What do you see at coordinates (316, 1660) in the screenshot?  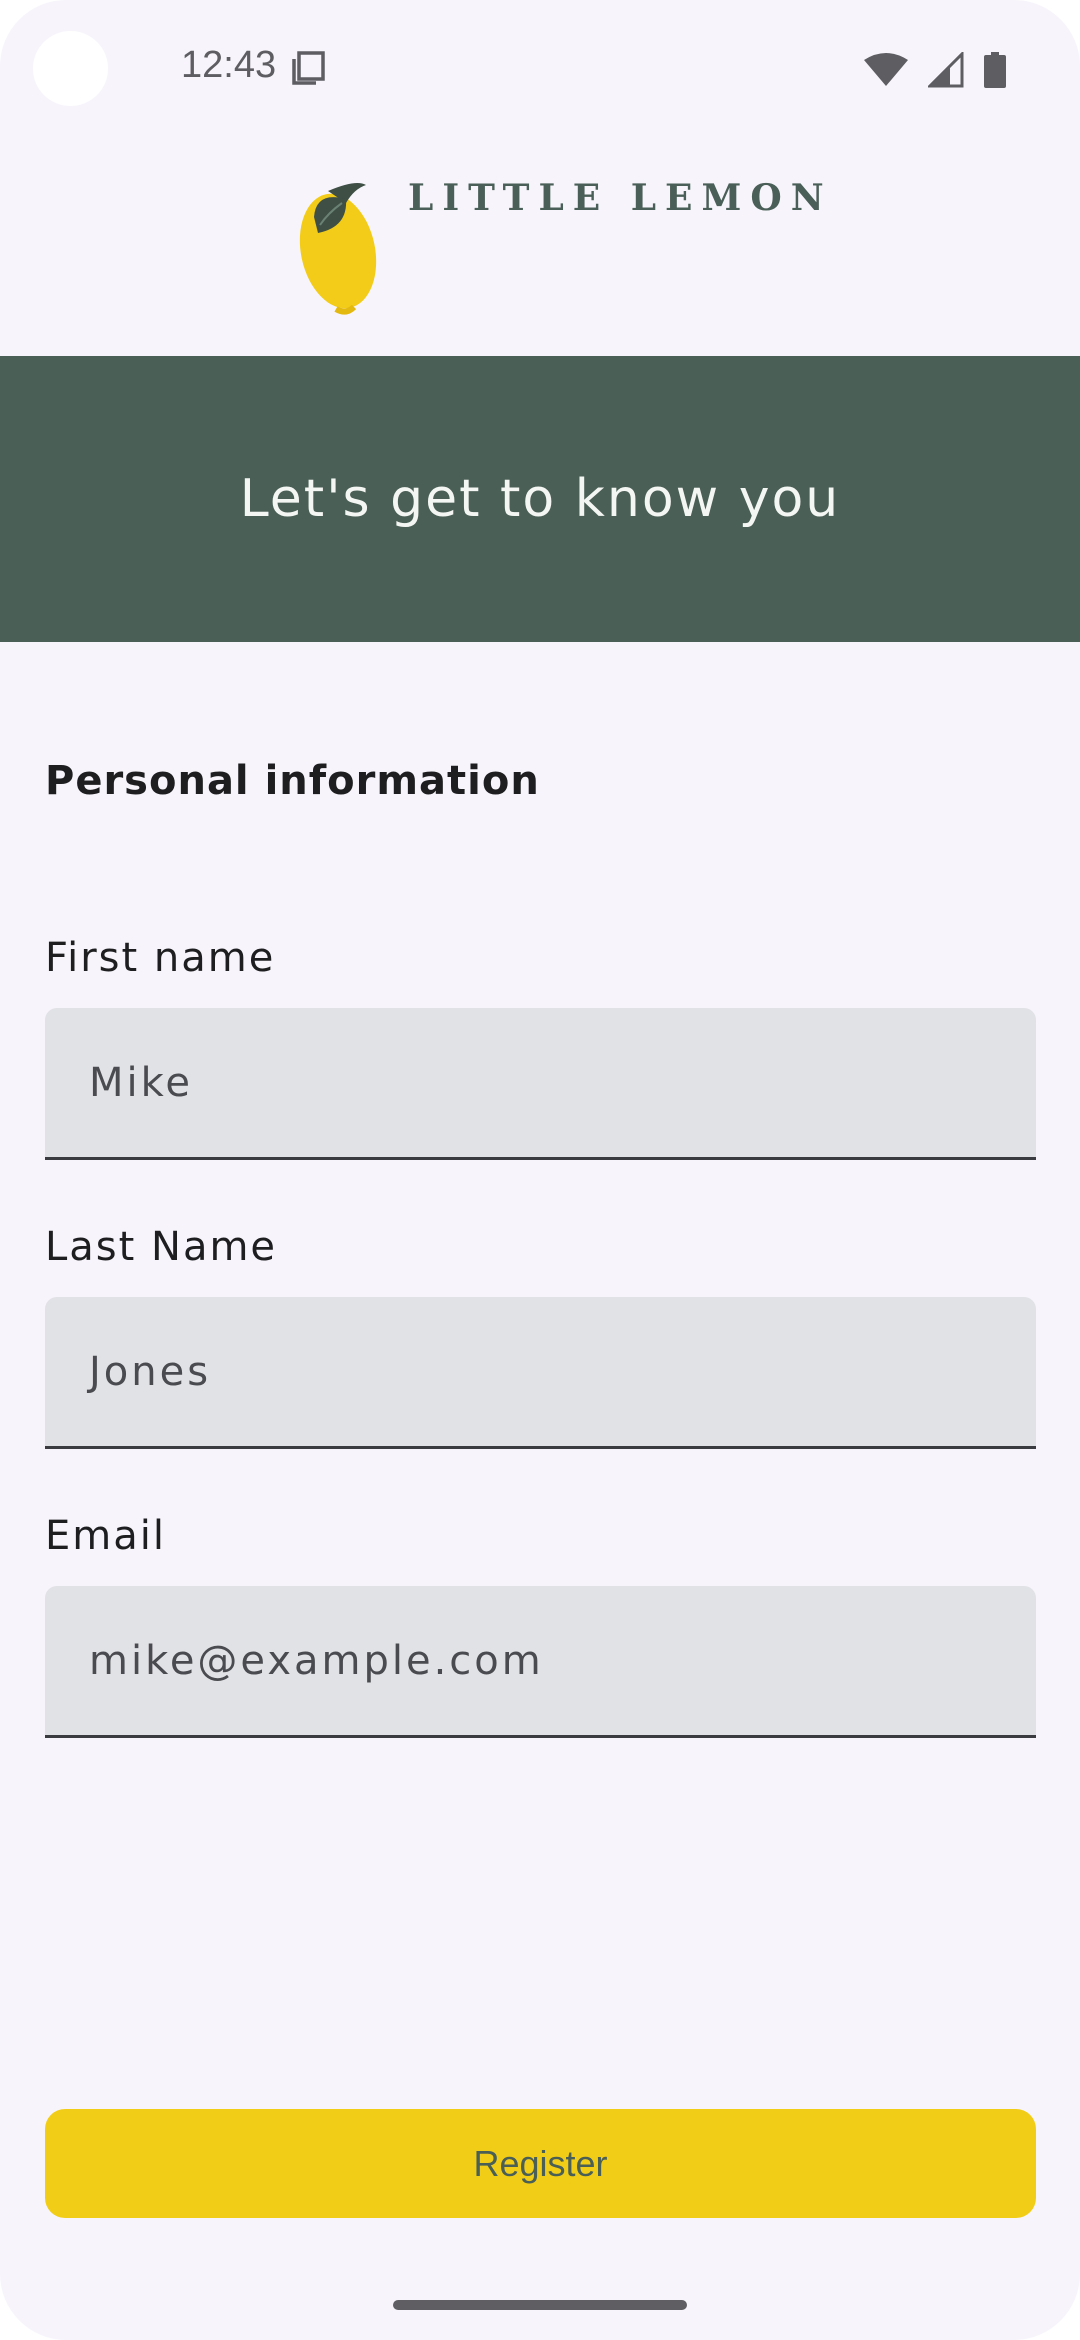 I see `email-value: mike@example.com` at bounding box center [316, 1660].